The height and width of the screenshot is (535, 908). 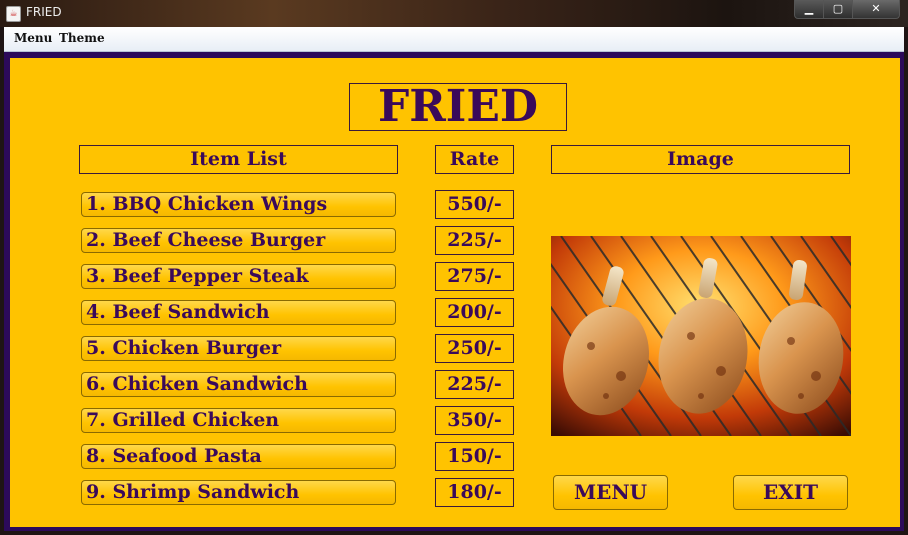 I want to click on window-controls: ▁ ▢ ✕, so click(x=847, y=9).